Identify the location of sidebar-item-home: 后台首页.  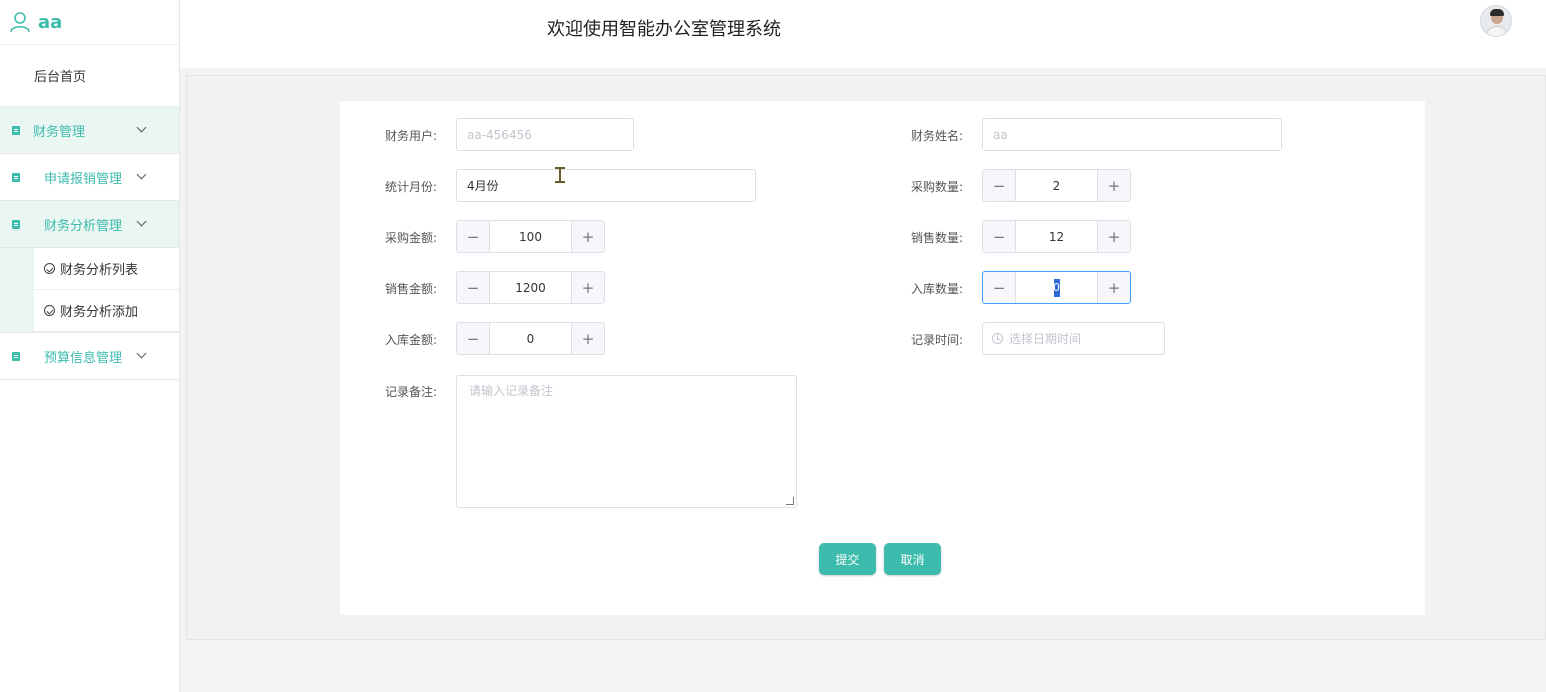
(89, 76).